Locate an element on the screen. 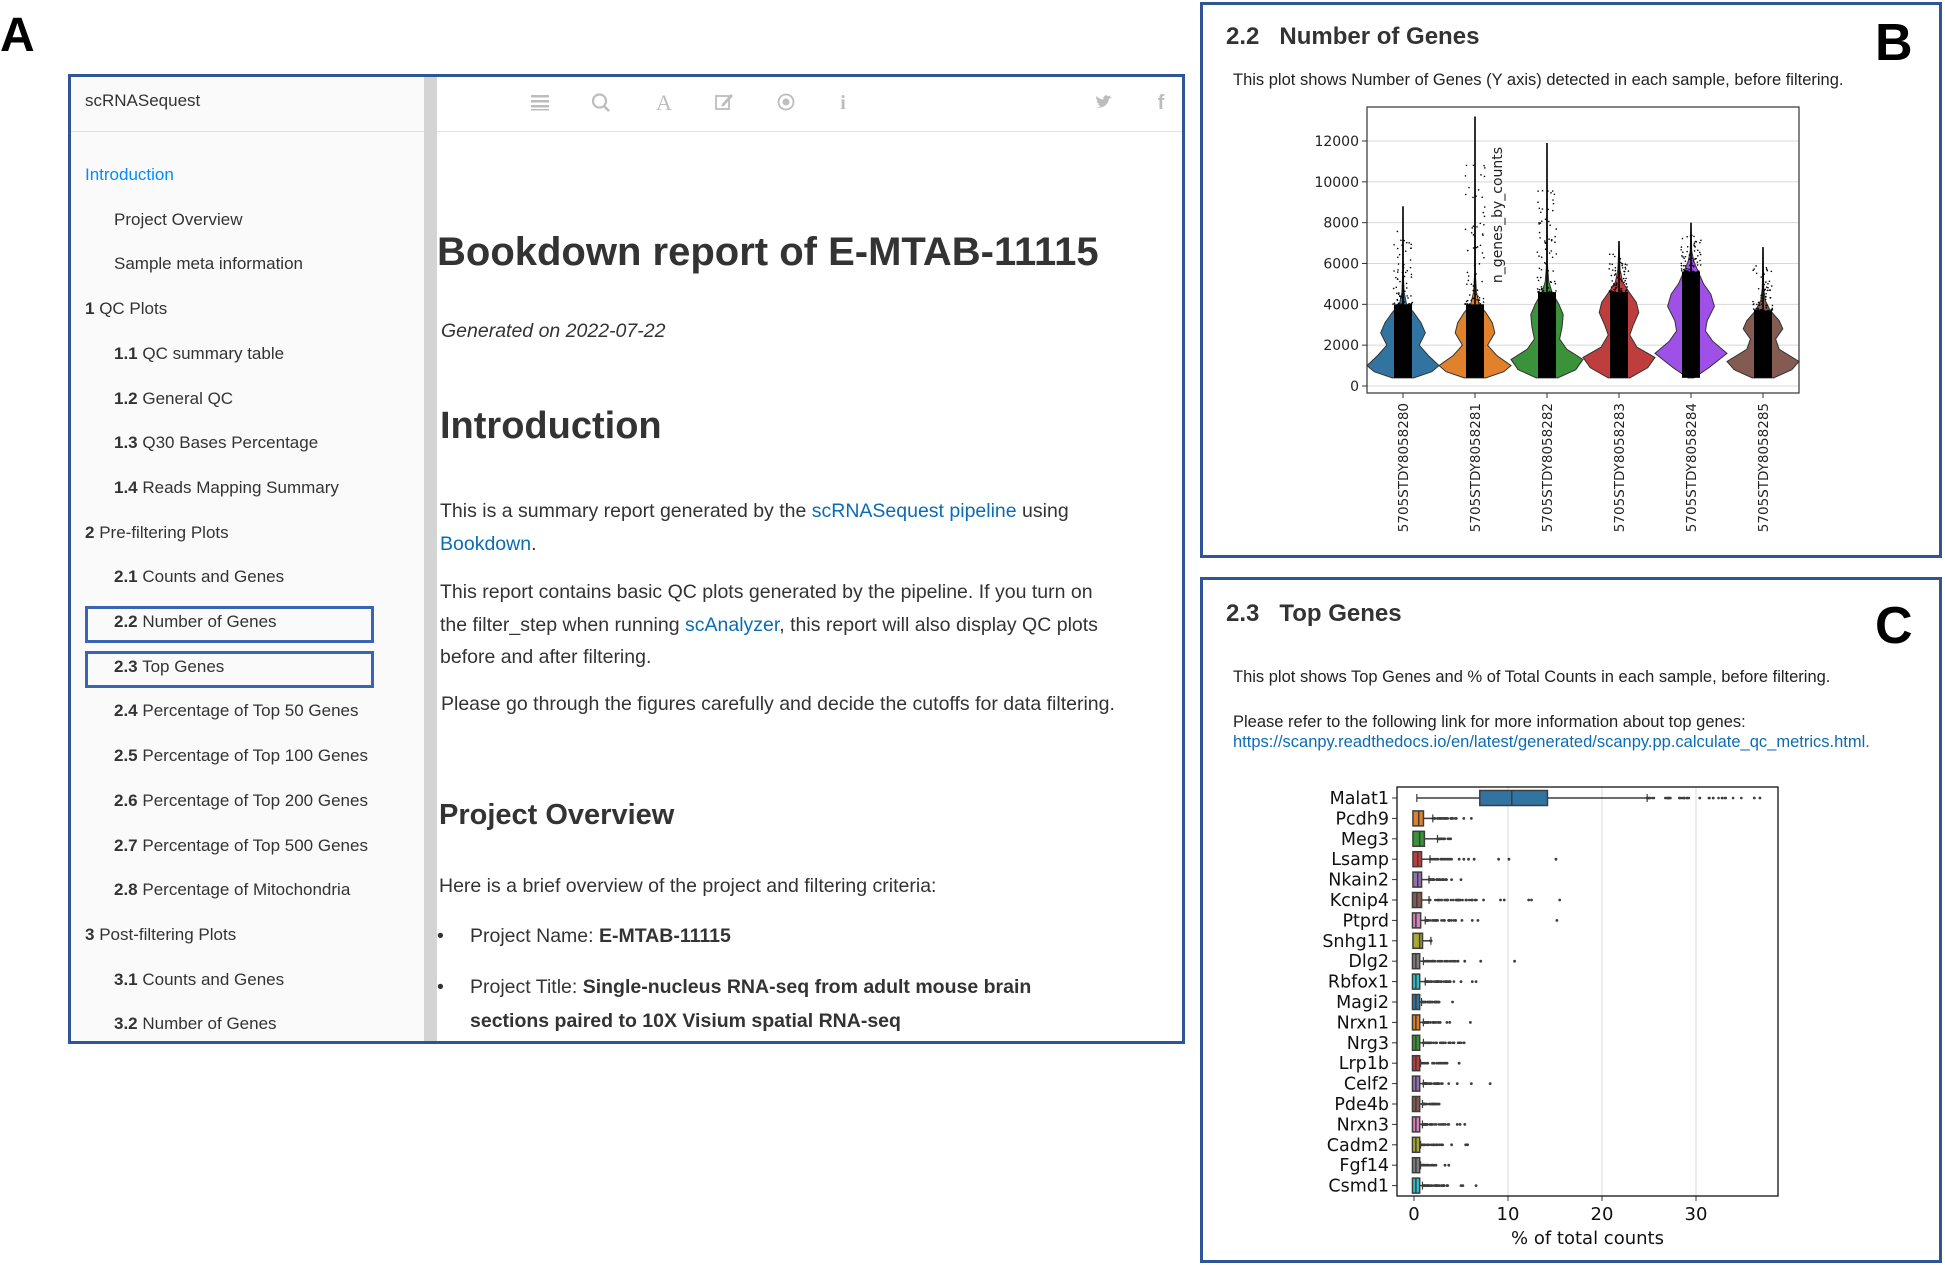  toc-item: Project Overview is located at coordinates (178, 220).